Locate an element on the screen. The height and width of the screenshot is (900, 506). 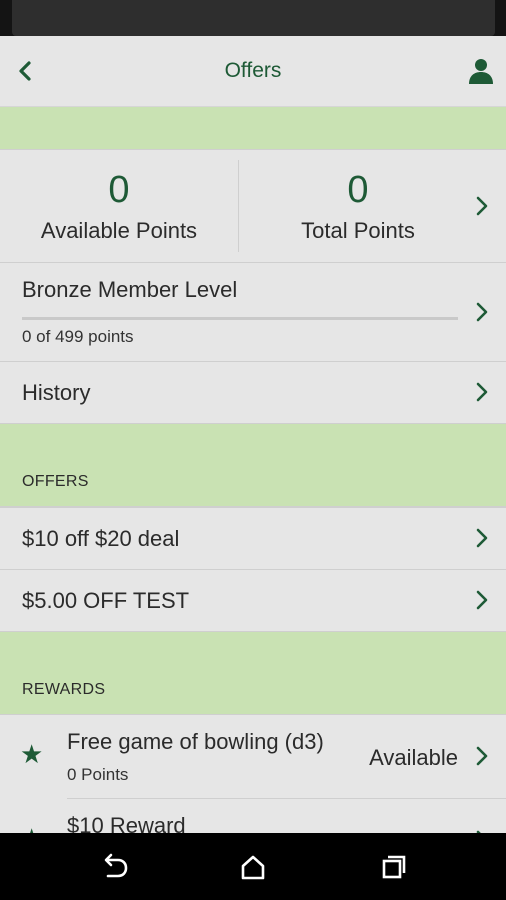
reward-title: $10 Reward is located at coordinates (126, 823).